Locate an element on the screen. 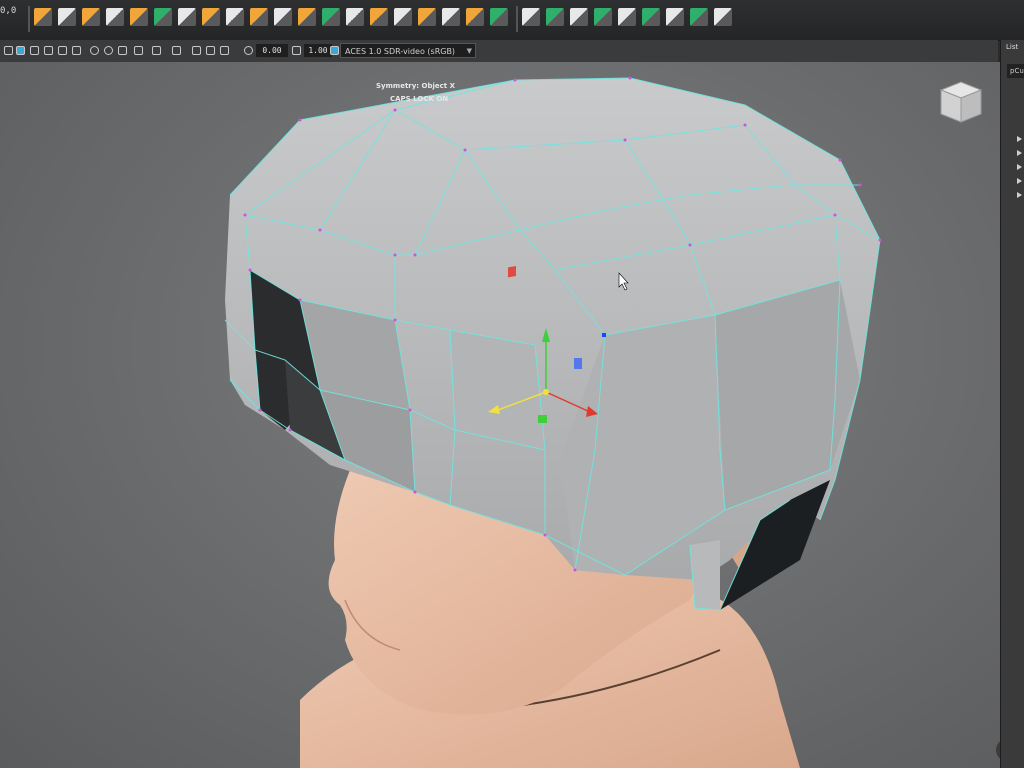 The height and width of the screenshot is (768, 1024). tool-shelf: 0,0 is located at coordinates (512, 20).